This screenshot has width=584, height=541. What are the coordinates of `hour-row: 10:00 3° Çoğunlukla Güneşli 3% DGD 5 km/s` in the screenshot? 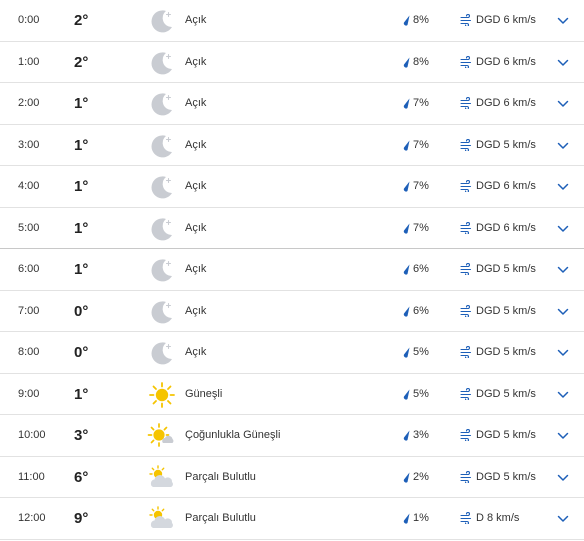 It's located at (292, 436).